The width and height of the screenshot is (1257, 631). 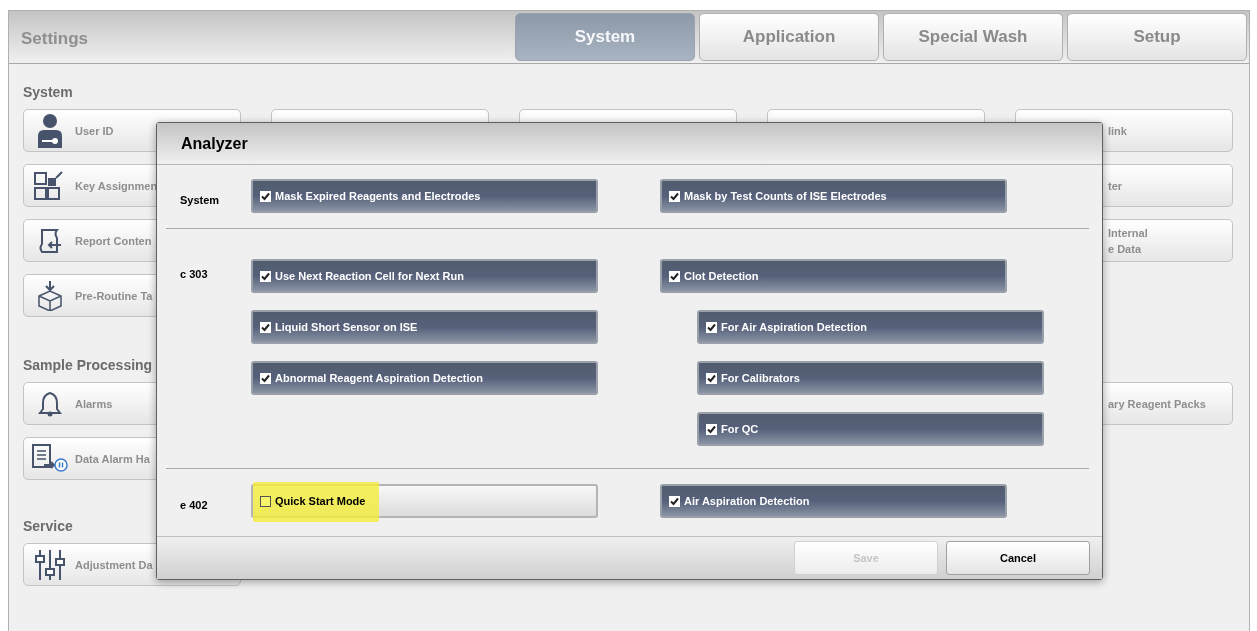 What do you see at coordinates (789, 37) in the screenshot?
I see `tab: Application` at bounding box center [789, 37].